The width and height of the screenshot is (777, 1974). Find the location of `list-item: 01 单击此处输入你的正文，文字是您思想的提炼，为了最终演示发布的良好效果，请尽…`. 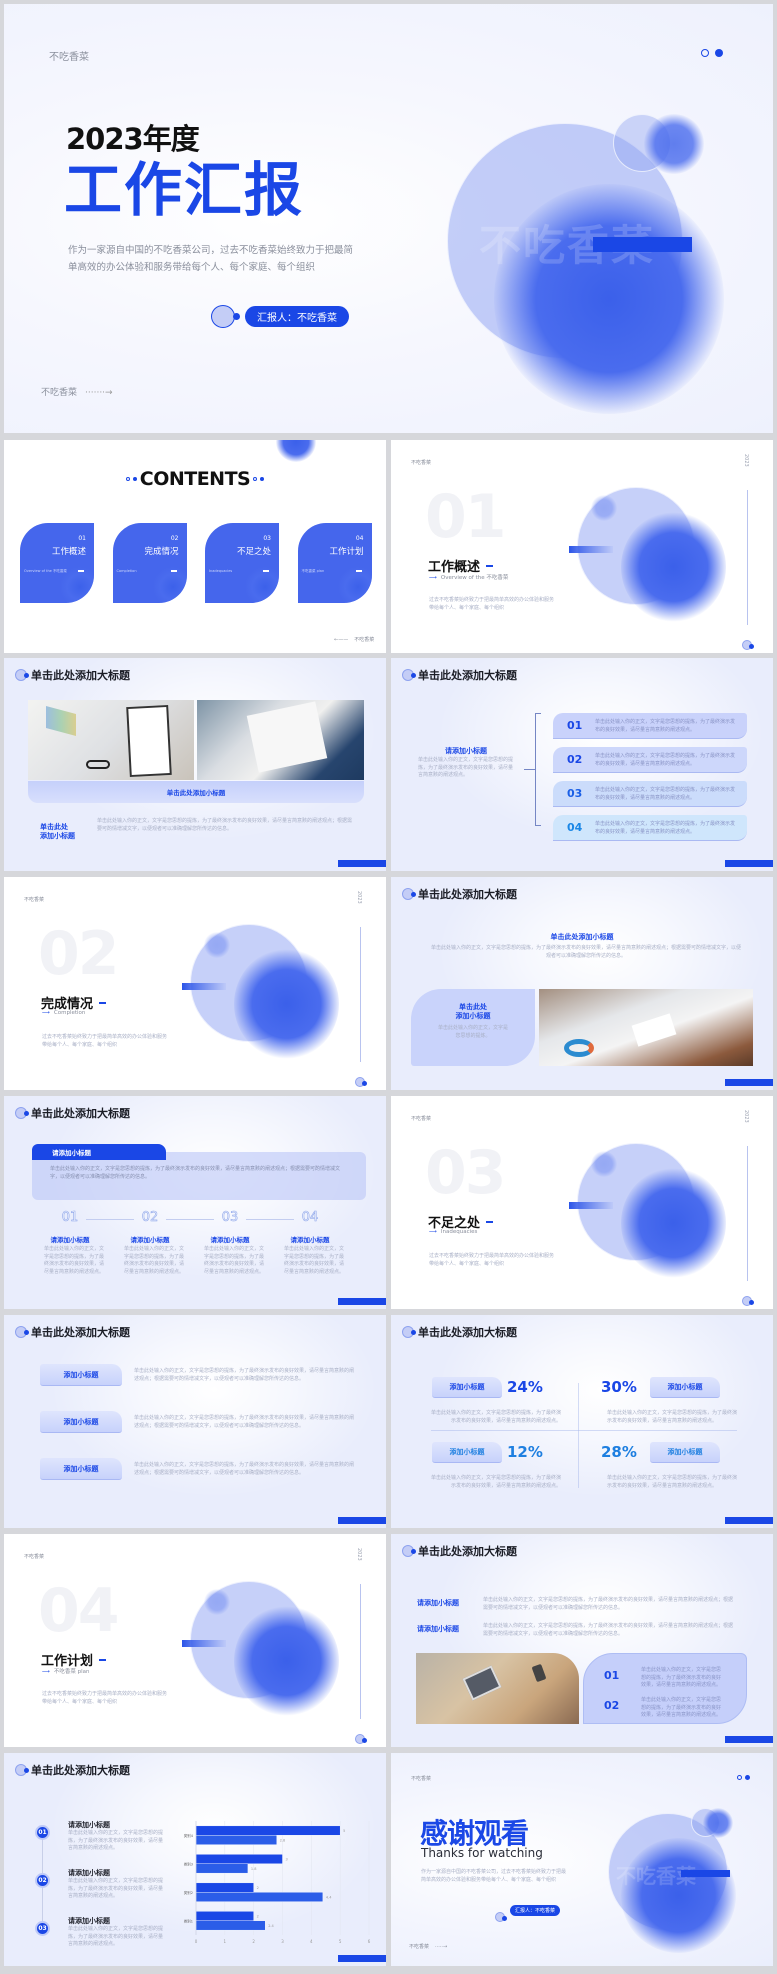

list-item: 01 单击此处输入你的正文，文字是您思想的提炼，为了最终演示发布的良好效果，请尽… is located at coordinates (650, 726).